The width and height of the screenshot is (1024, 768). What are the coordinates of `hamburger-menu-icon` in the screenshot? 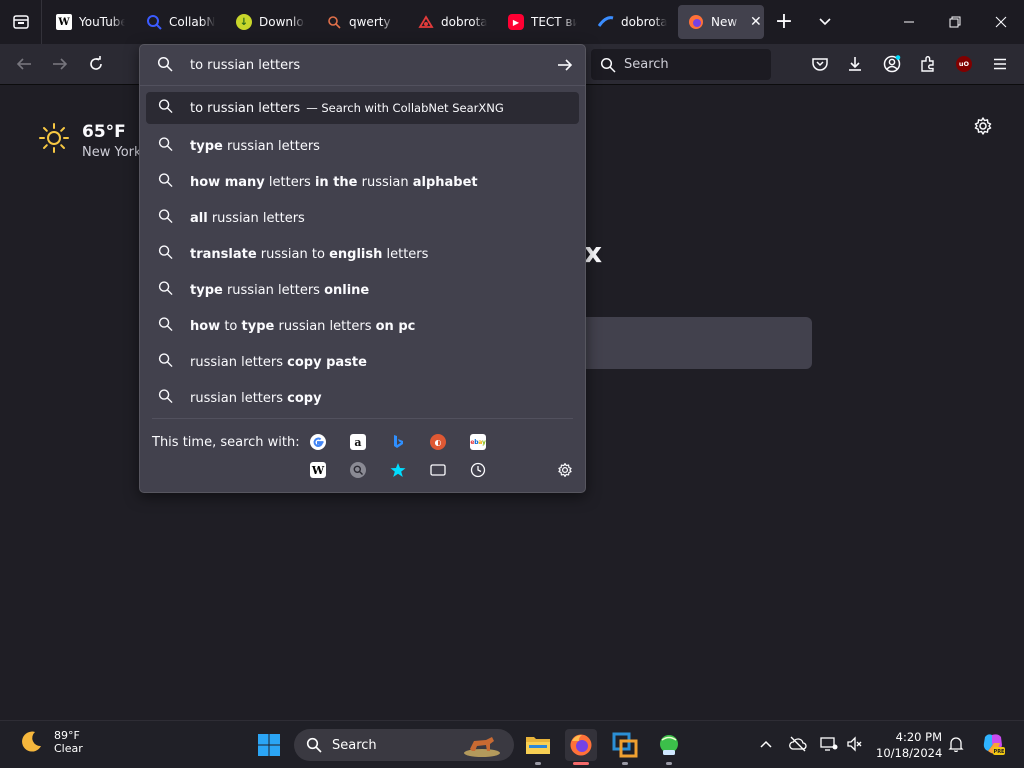 It's located at (1000, 64).